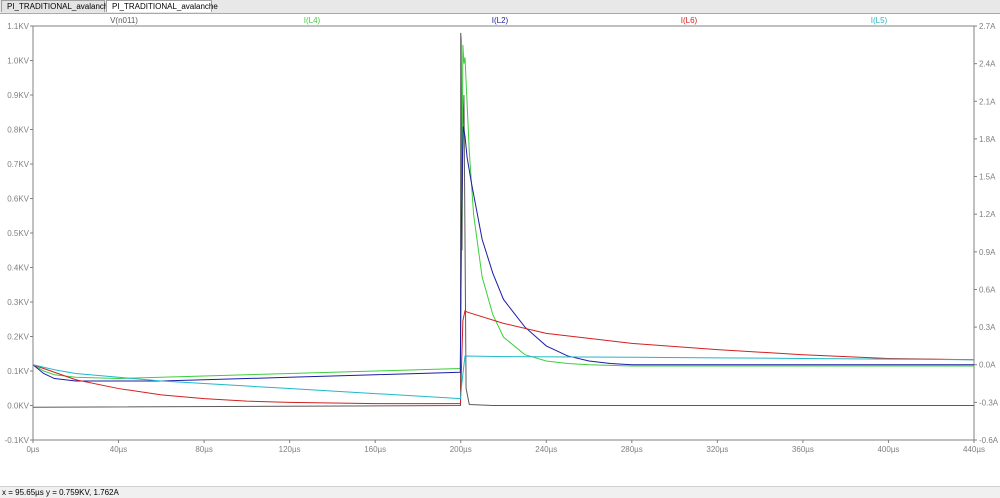  What do you see at coordinates (18, 130) in the screenshot?
I see `left-axis-tick-label: 0.8KV` at bounding box center [18, 130].